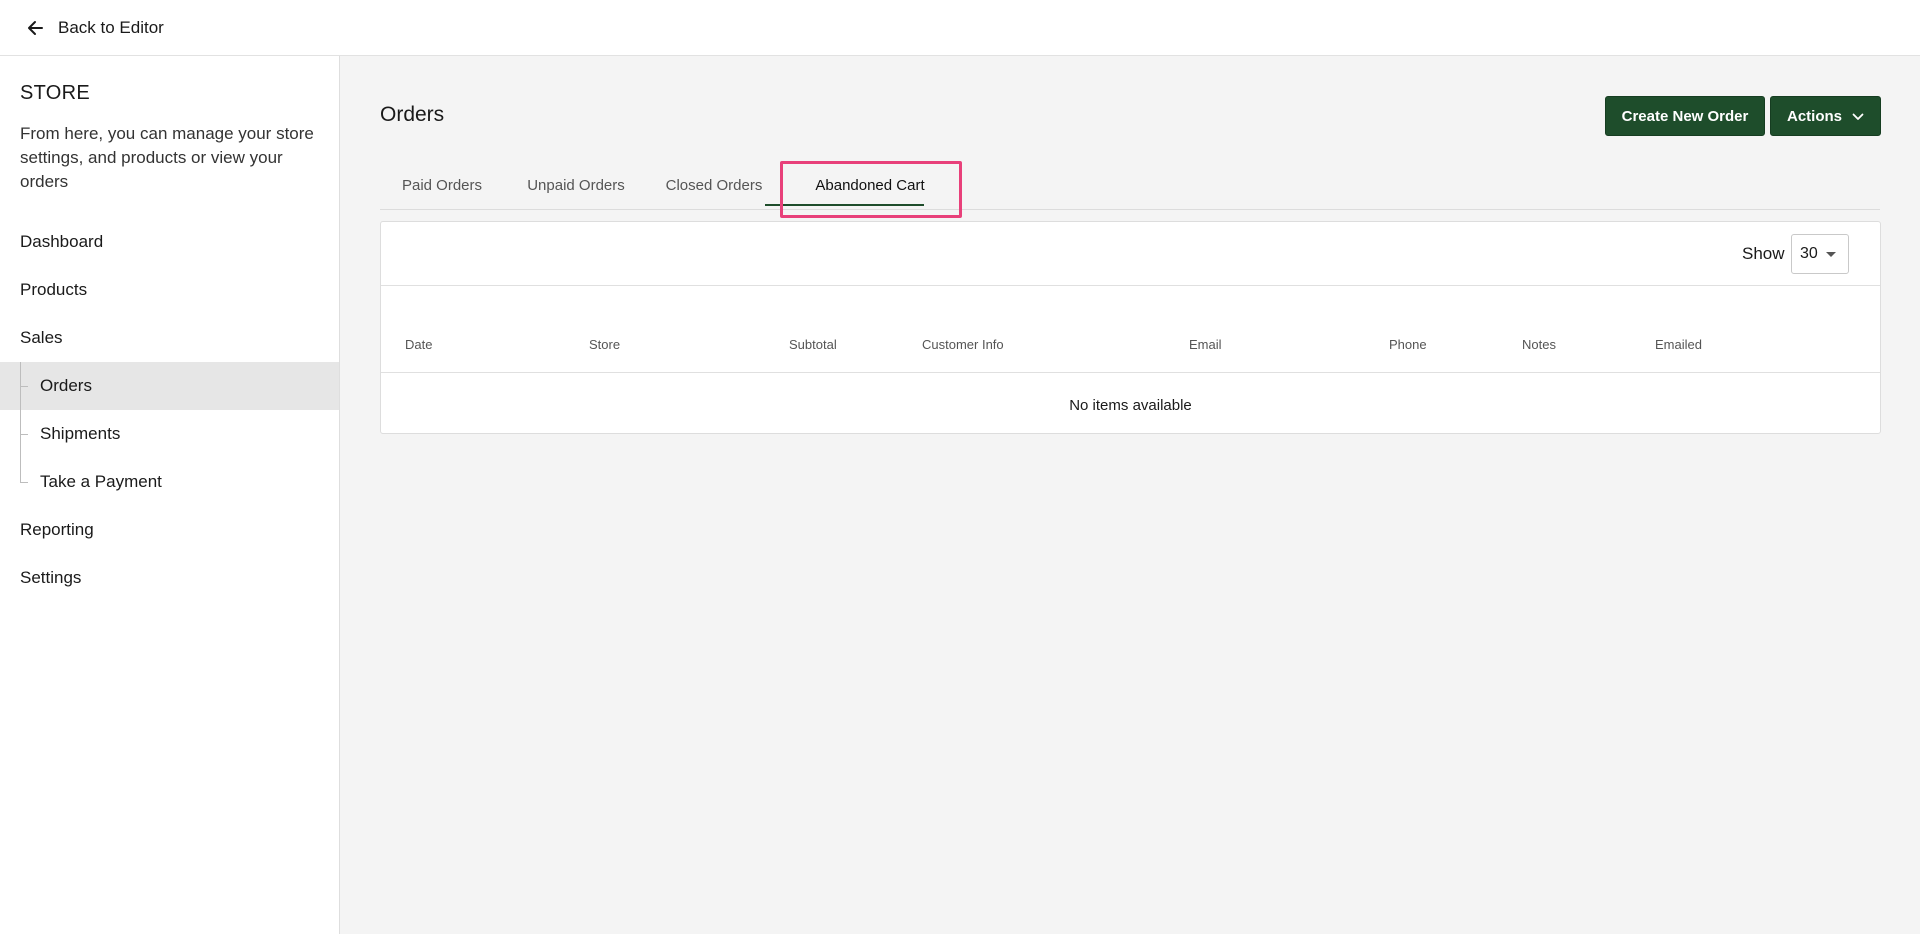  I want to click on sidebar-item-label: Orders, so click(66, 385).